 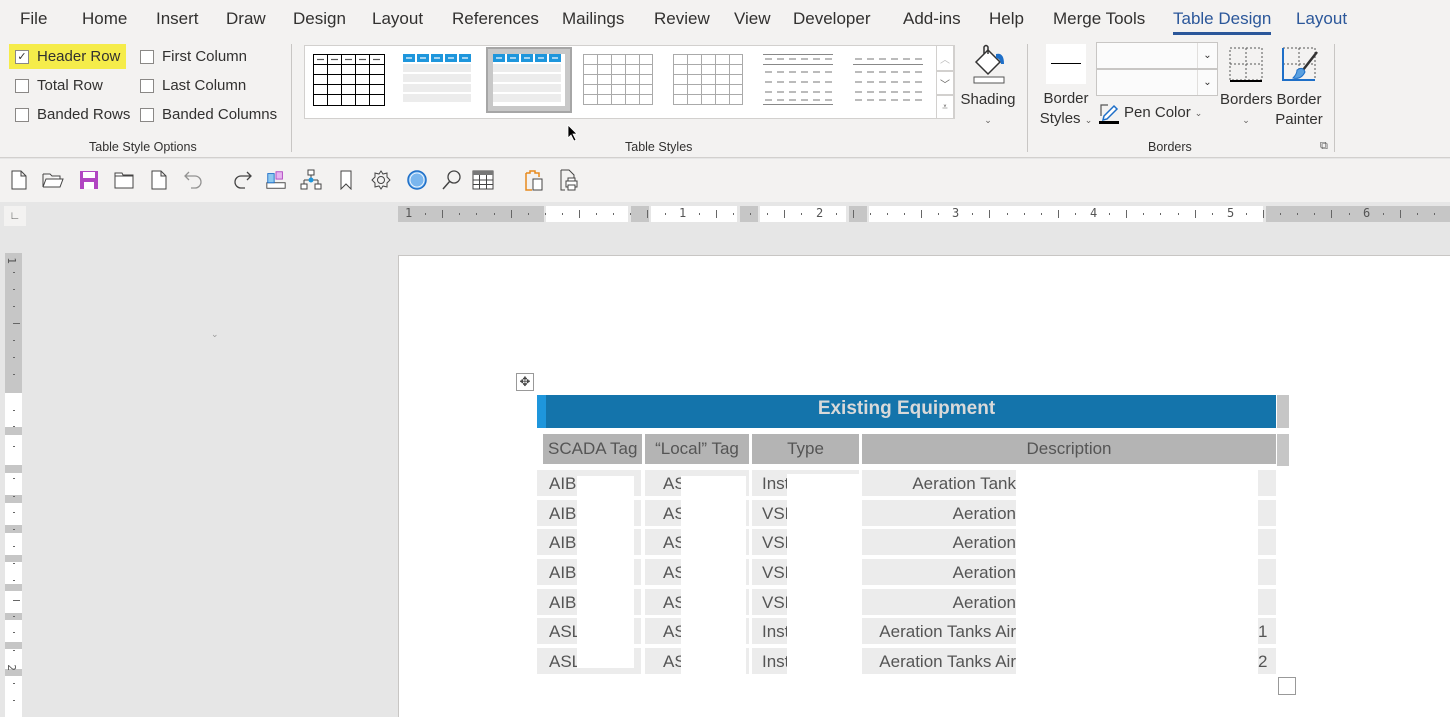 What do you see at coordinates (381, 180) in the screenshot?
I see `settings-icon` at bounding box center [381, 180].